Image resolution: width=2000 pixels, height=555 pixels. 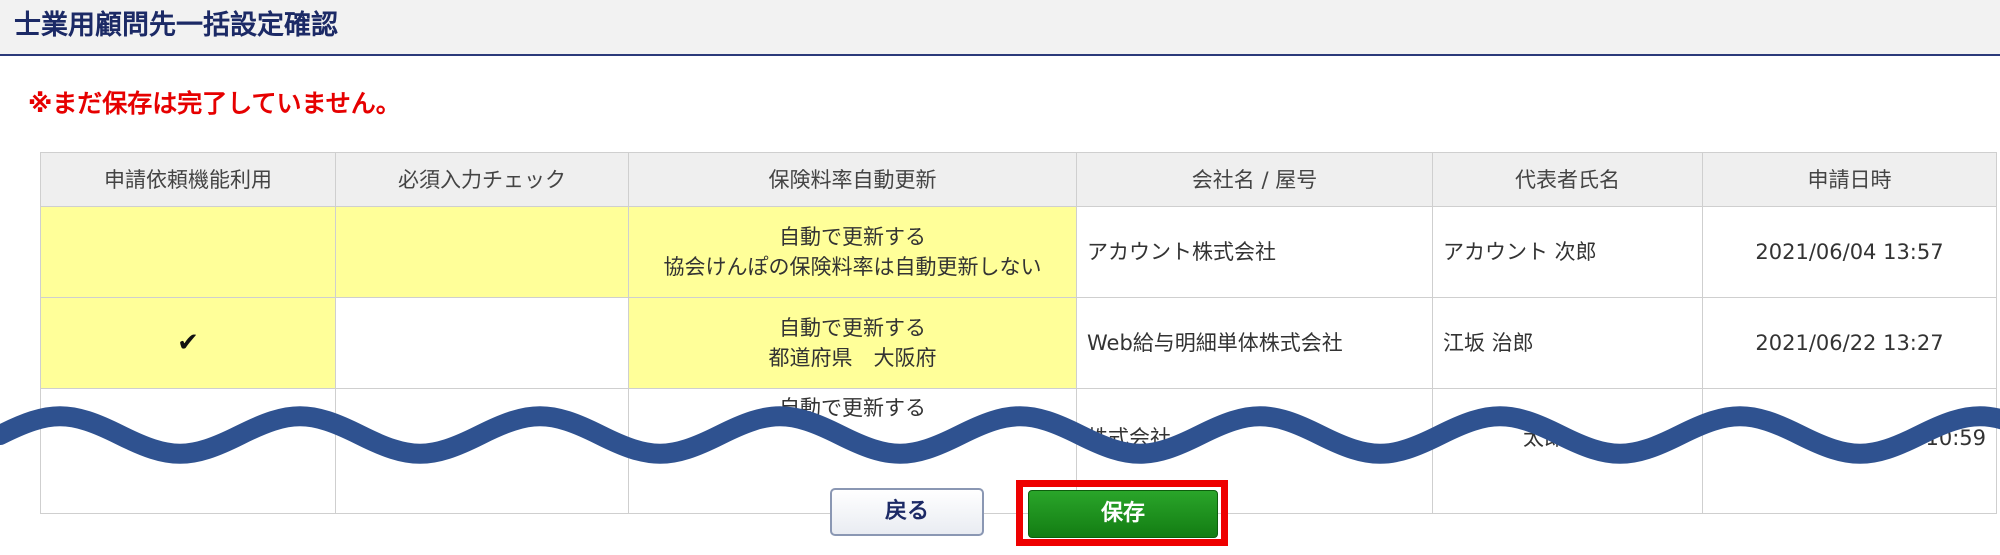 I want to click on company-cell: アカウント株式会社, so click(x=1254, y=252).